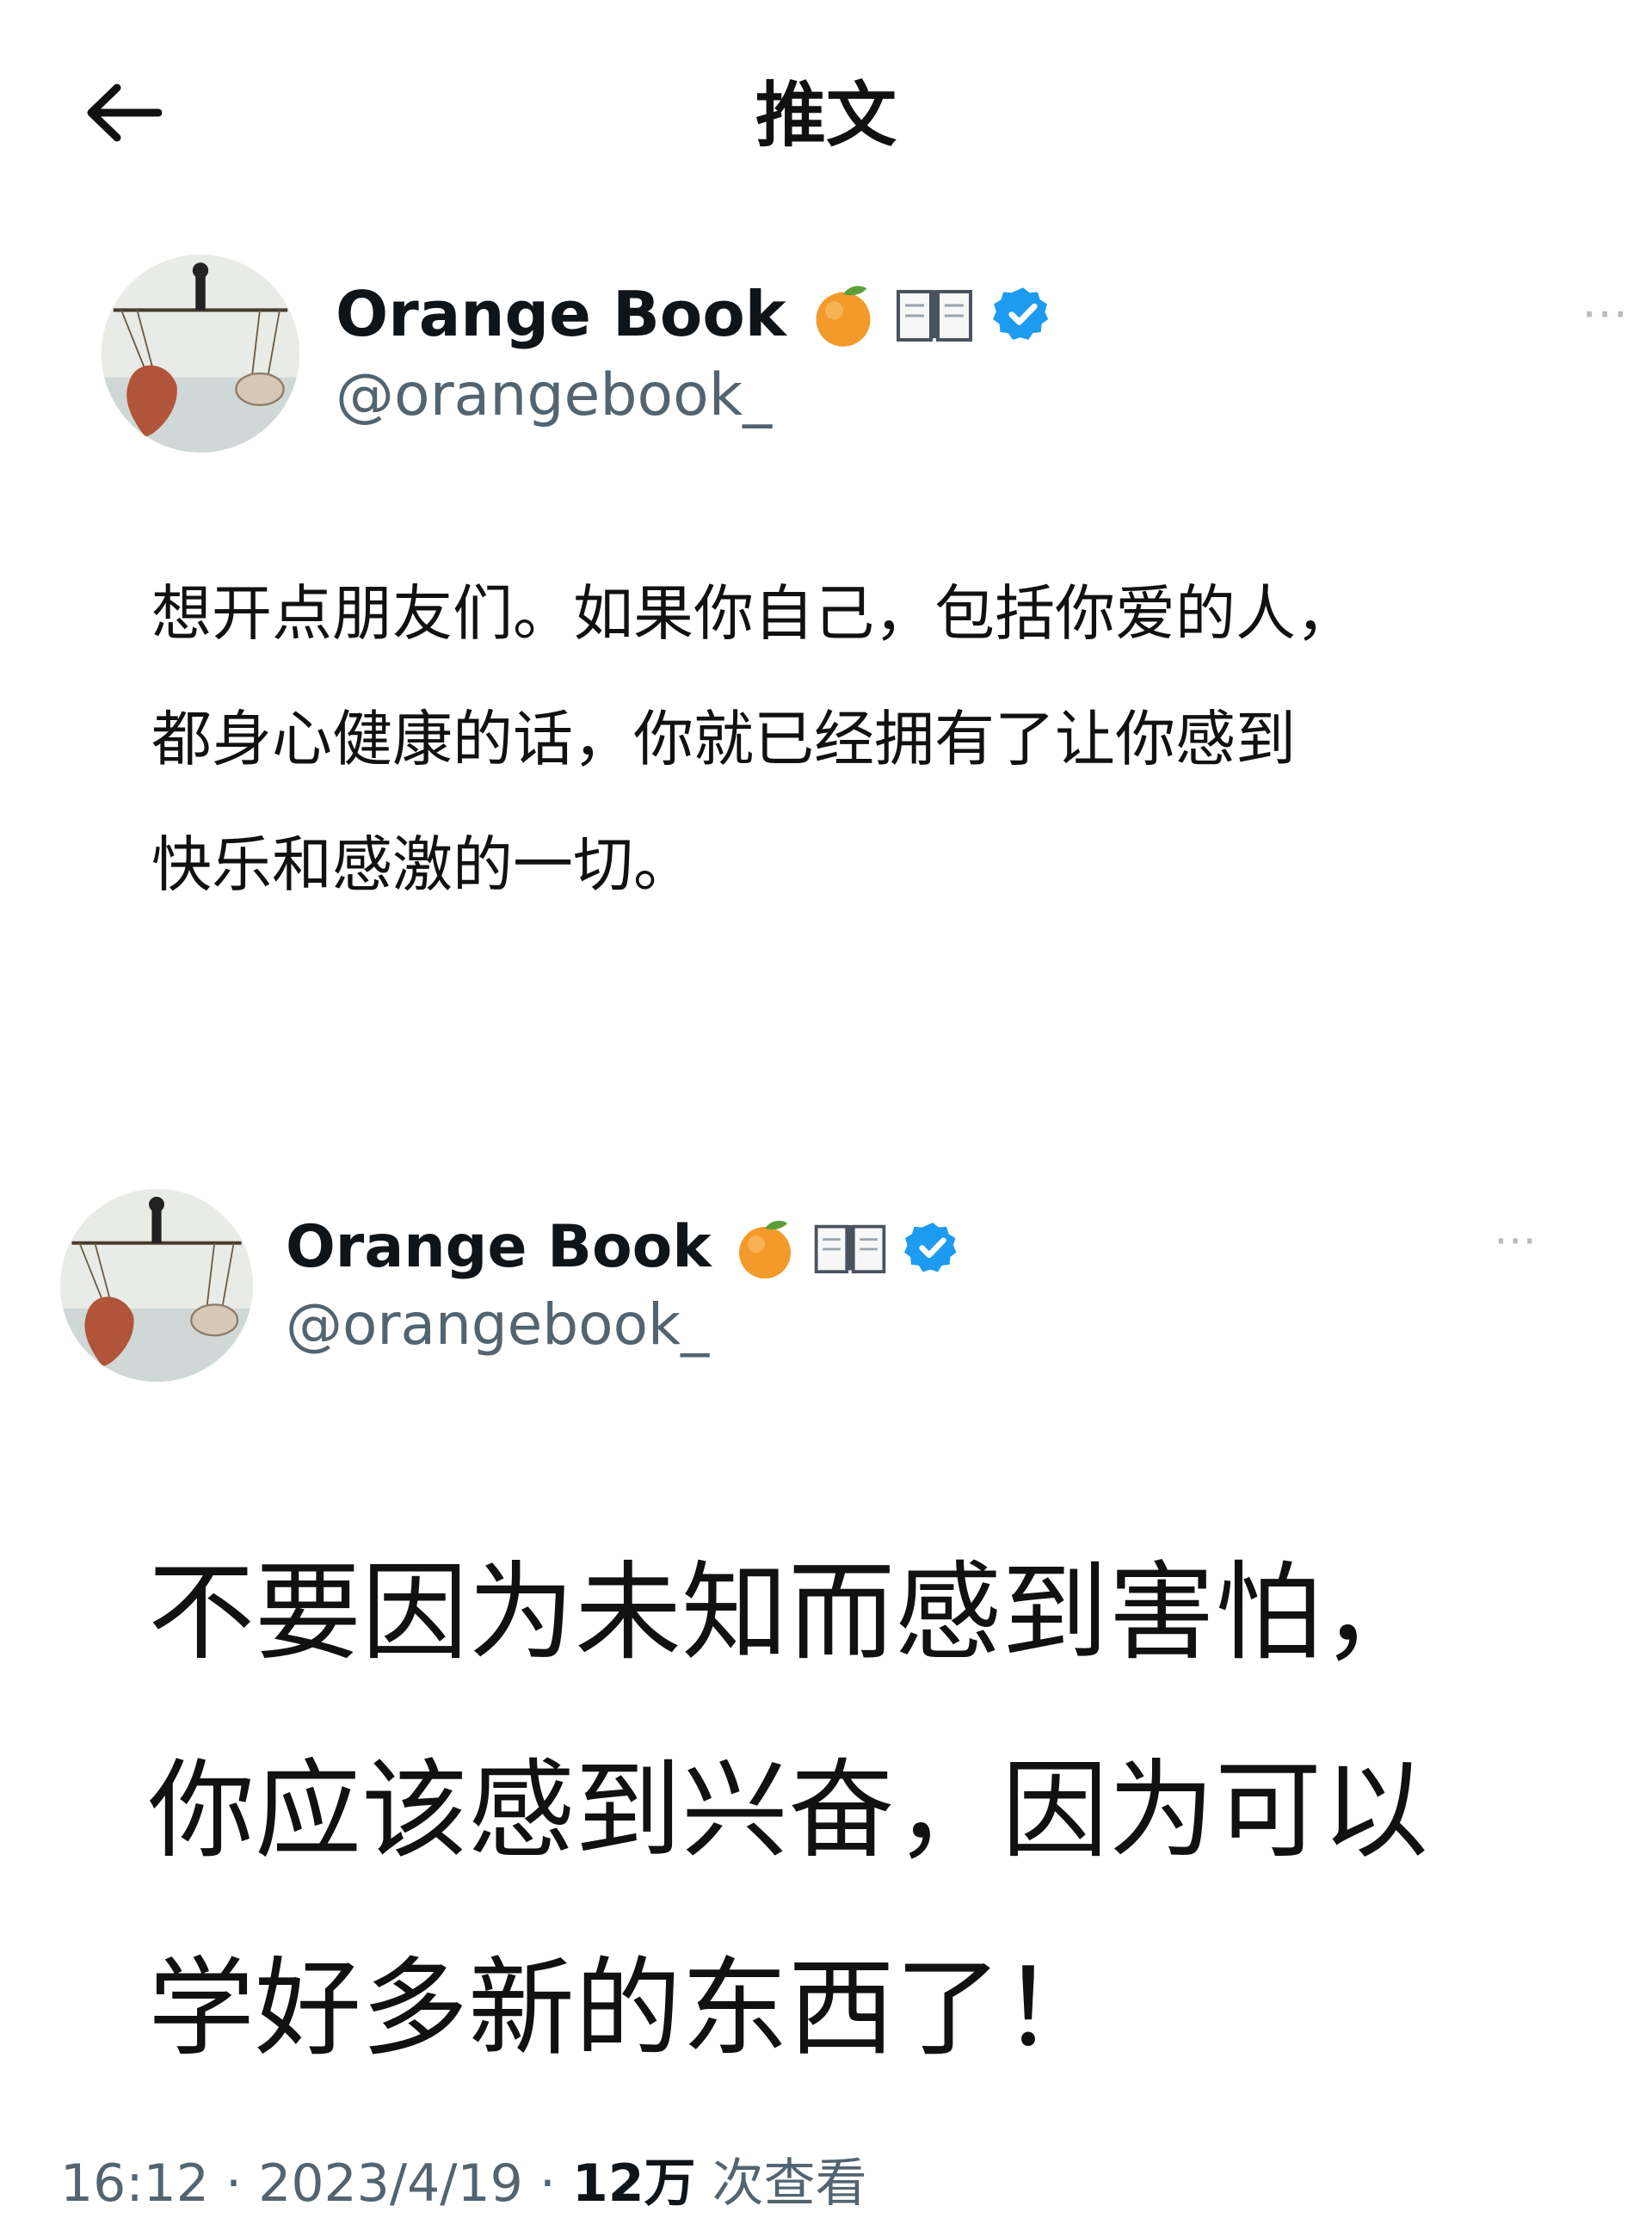 This screenshot has width=1652, height=2218. What do you see at coordinates (789, 2183) in the screenshot?
I see `views-label: 次查看` at bounding box center [789, 2183].